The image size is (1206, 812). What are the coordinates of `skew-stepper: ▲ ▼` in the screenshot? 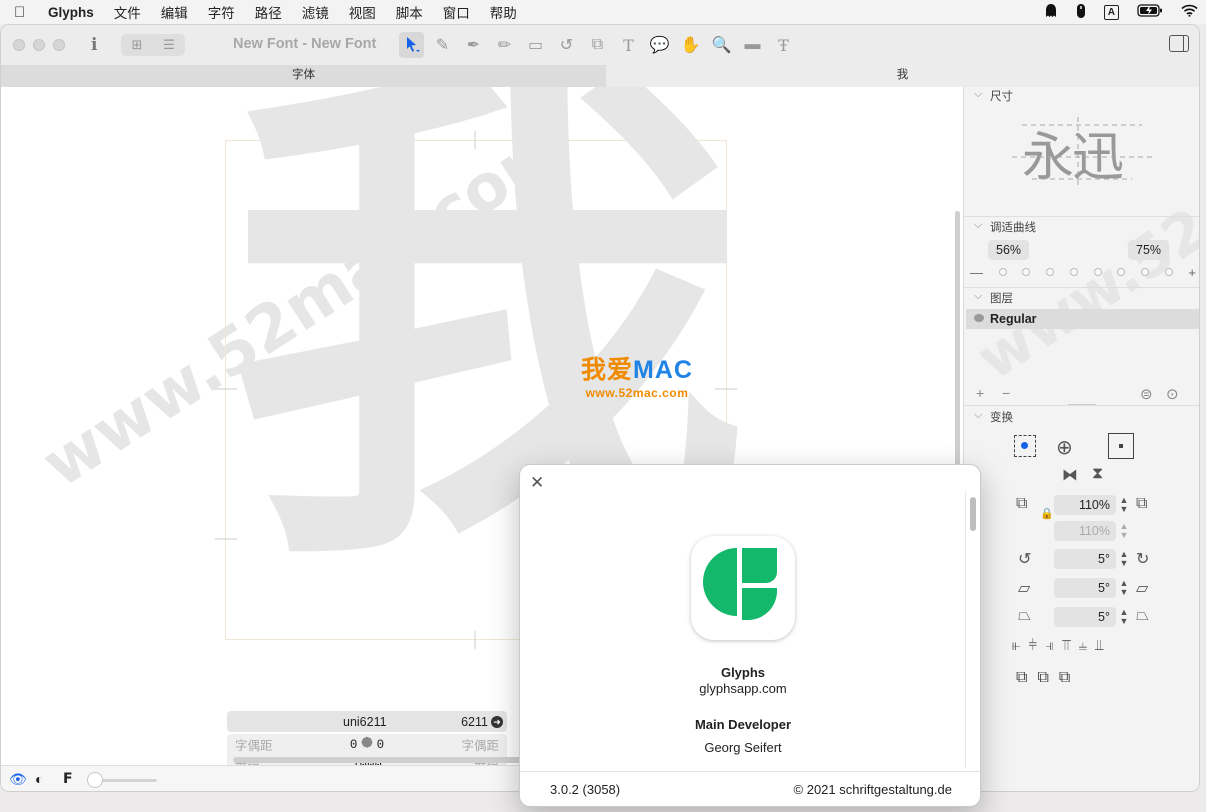 It's located at (1124, 617).